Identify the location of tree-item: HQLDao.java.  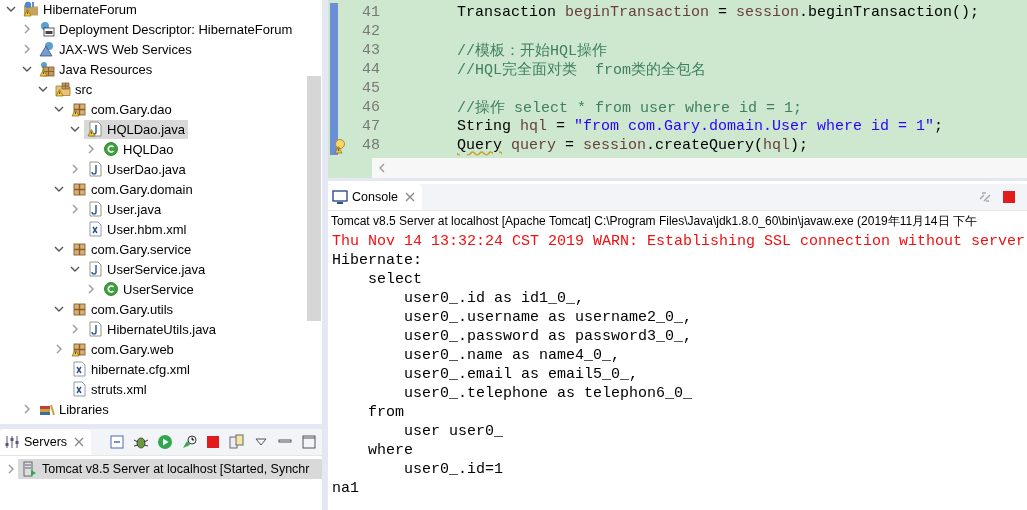
(136, 129).